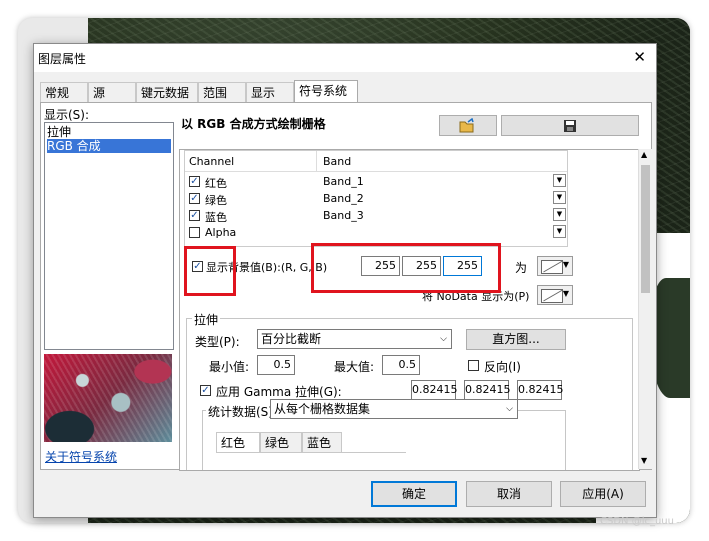  I want to click on header-divider, so click(316, 161).